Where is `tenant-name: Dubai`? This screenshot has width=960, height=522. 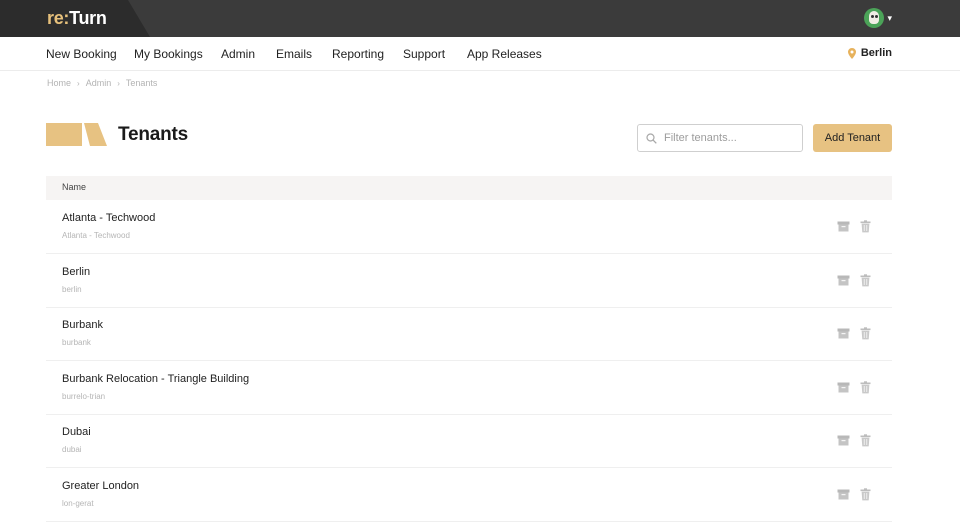 tenant-name: Dubai is located at coordinates (76, 432).